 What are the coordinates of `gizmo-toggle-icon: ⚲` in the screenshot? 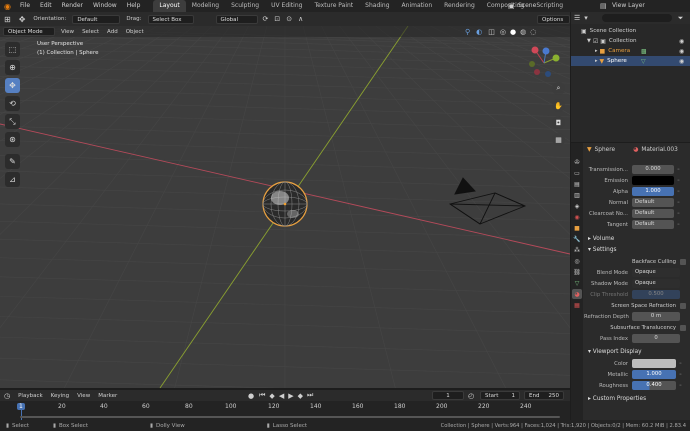 It's located at (467, 32).